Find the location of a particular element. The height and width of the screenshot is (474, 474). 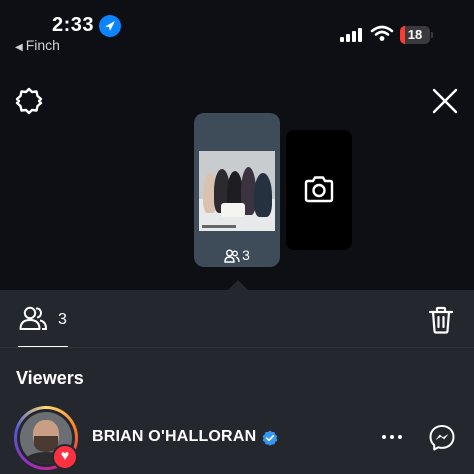

viewers-heading: Viewers is located at coordinates (50, 378).